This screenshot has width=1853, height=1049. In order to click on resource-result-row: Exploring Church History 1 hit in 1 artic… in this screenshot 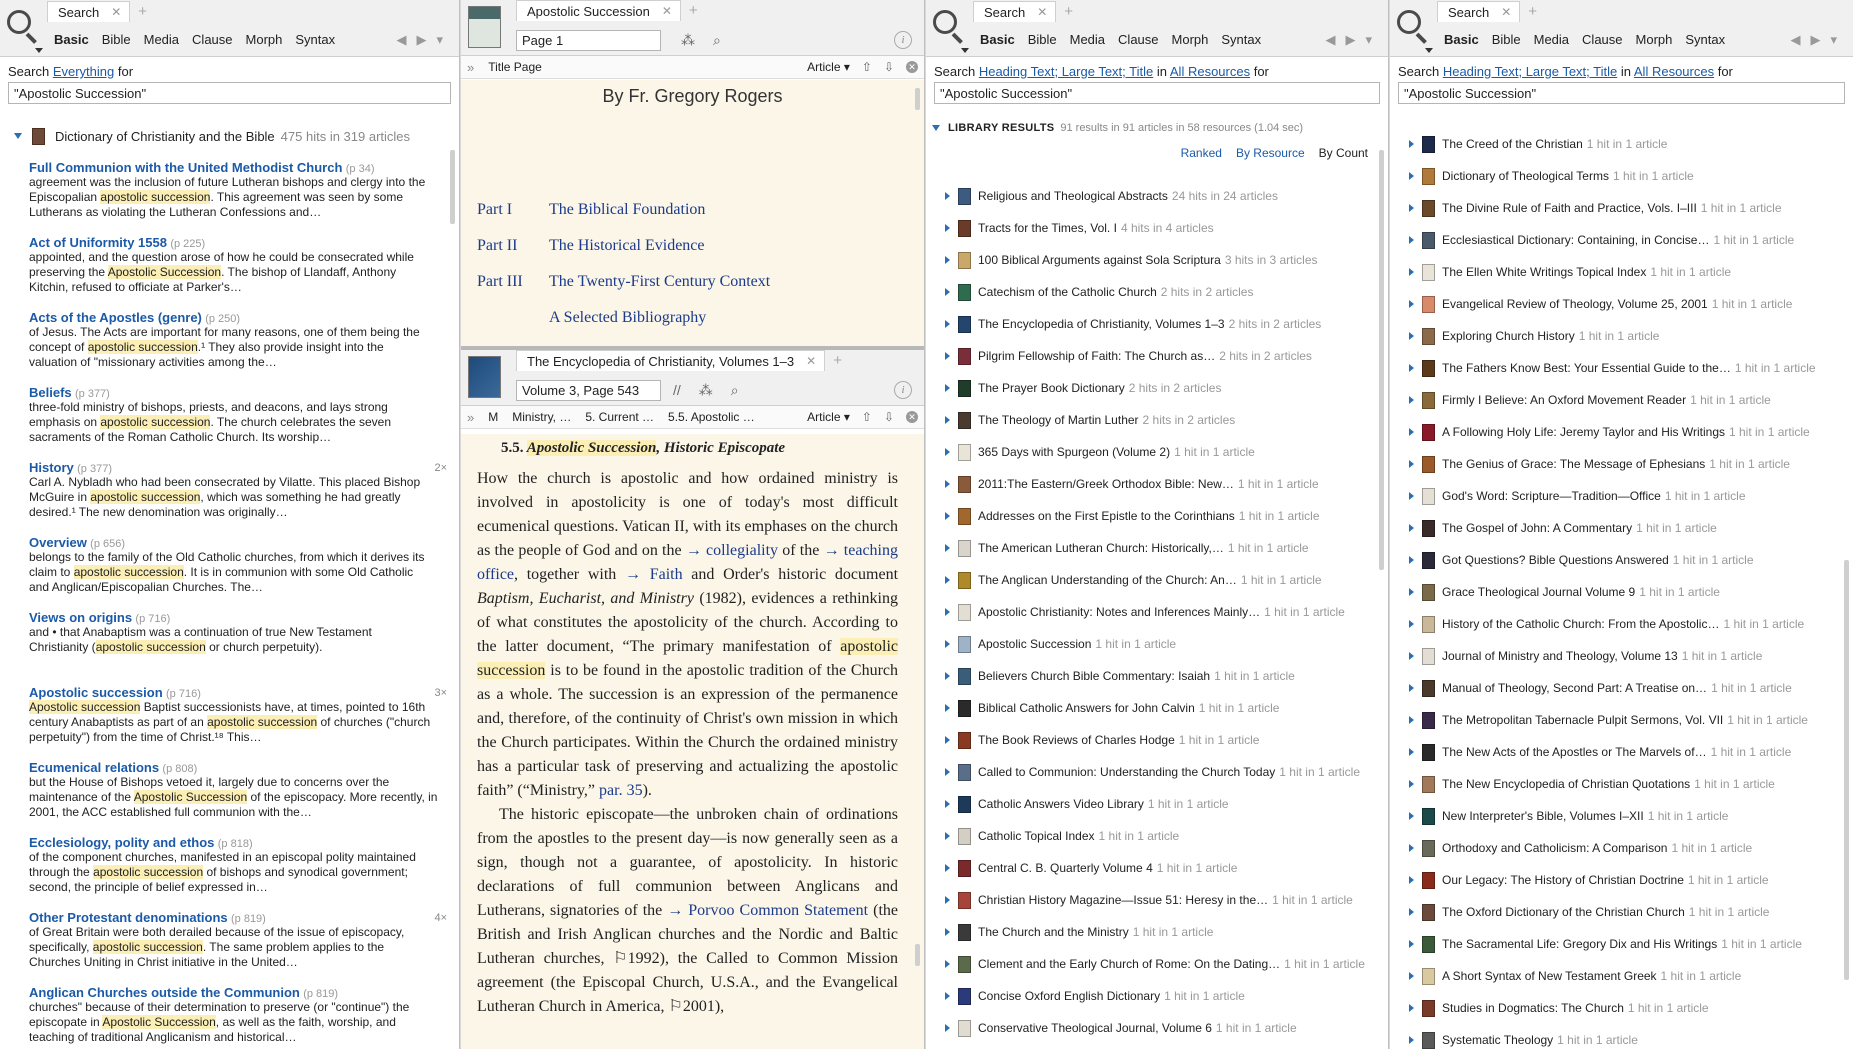, I will do `click(1624, 336)`.